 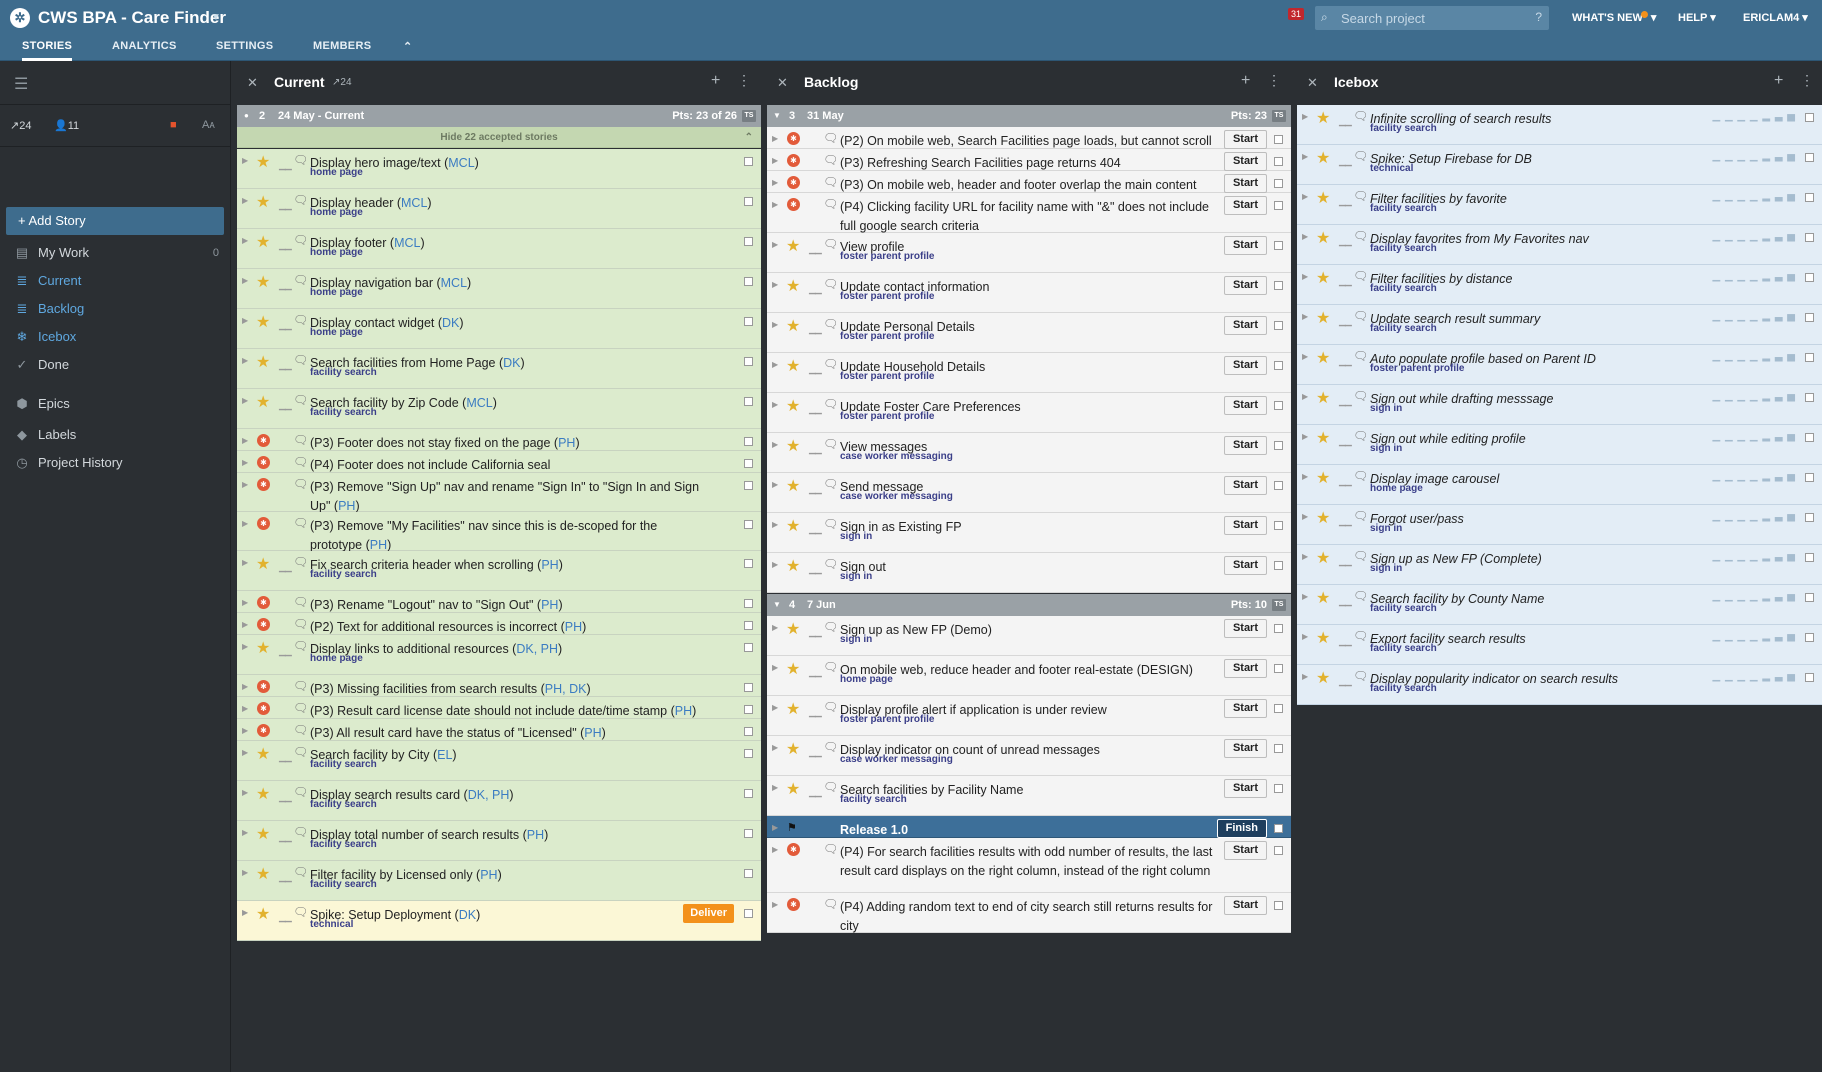 I want to click on text-size-icon: Aᴀ, so click(x=208, y=125).